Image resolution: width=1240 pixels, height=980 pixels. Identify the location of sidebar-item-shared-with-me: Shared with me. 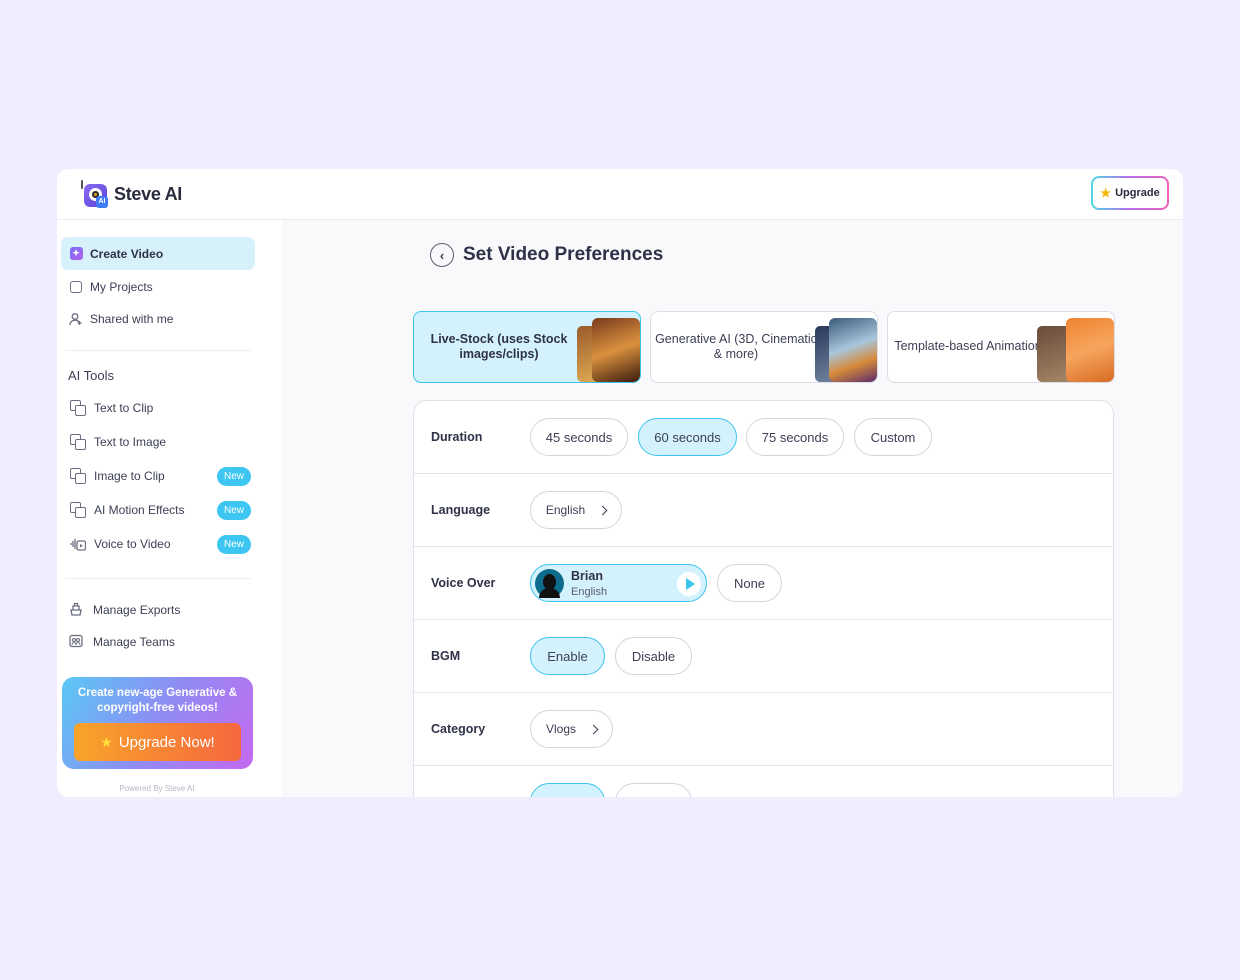
(158, 318).